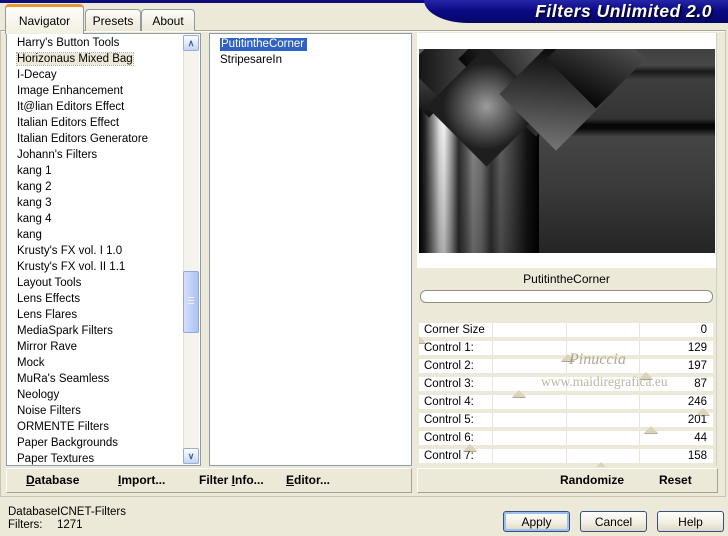 The width and height of the screenshot is (728, 536). Describe the element at coordinates (94, 187) in the screenshot. I see `category-item: kang 2` at that location.